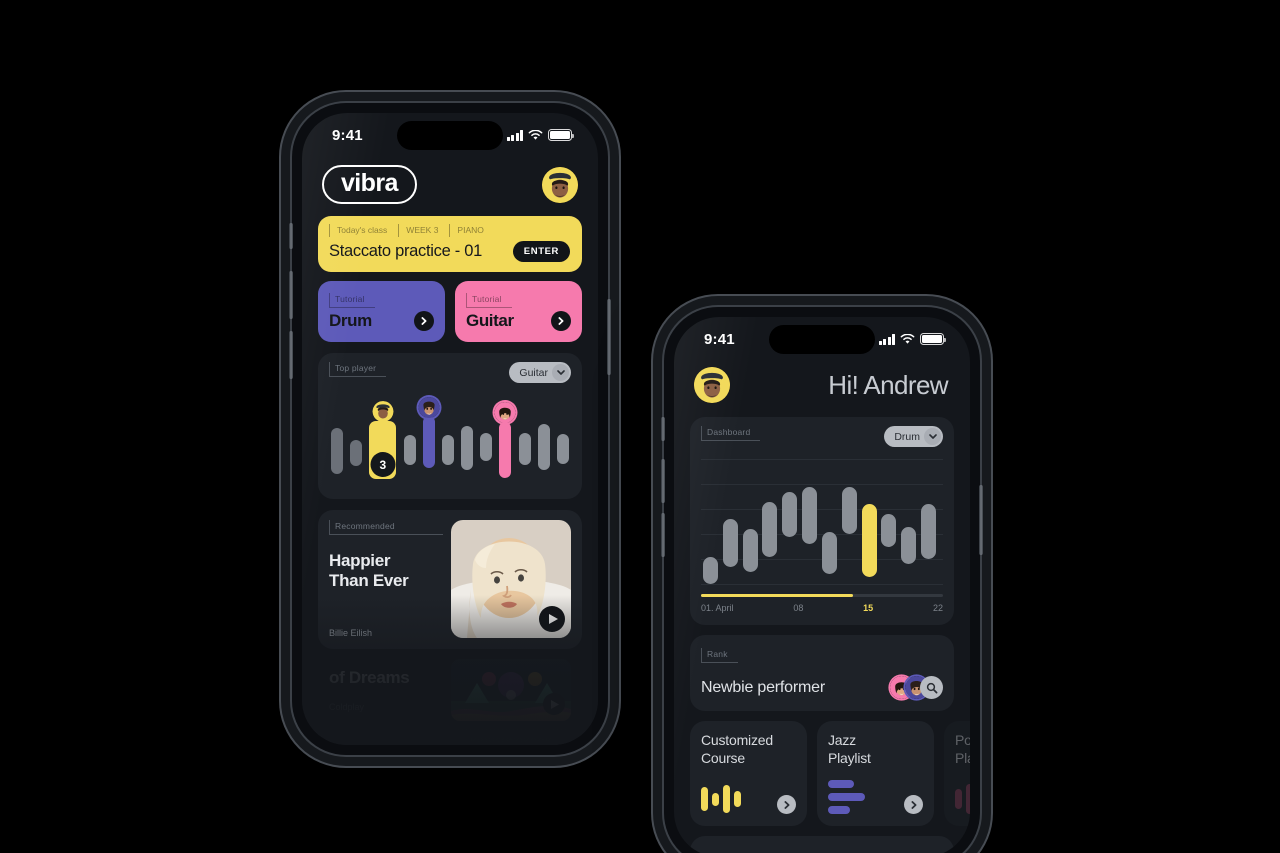  I want to click on app-logo: vibra, so click(369, 184).